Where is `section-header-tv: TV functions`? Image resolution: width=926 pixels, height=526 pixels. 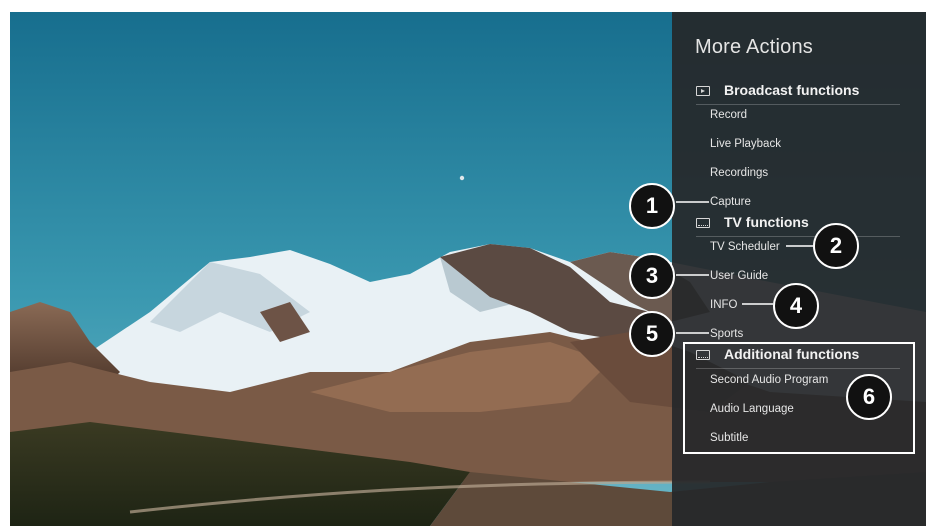 section-header-tv: TV functions is located at coordinates (798, 225).